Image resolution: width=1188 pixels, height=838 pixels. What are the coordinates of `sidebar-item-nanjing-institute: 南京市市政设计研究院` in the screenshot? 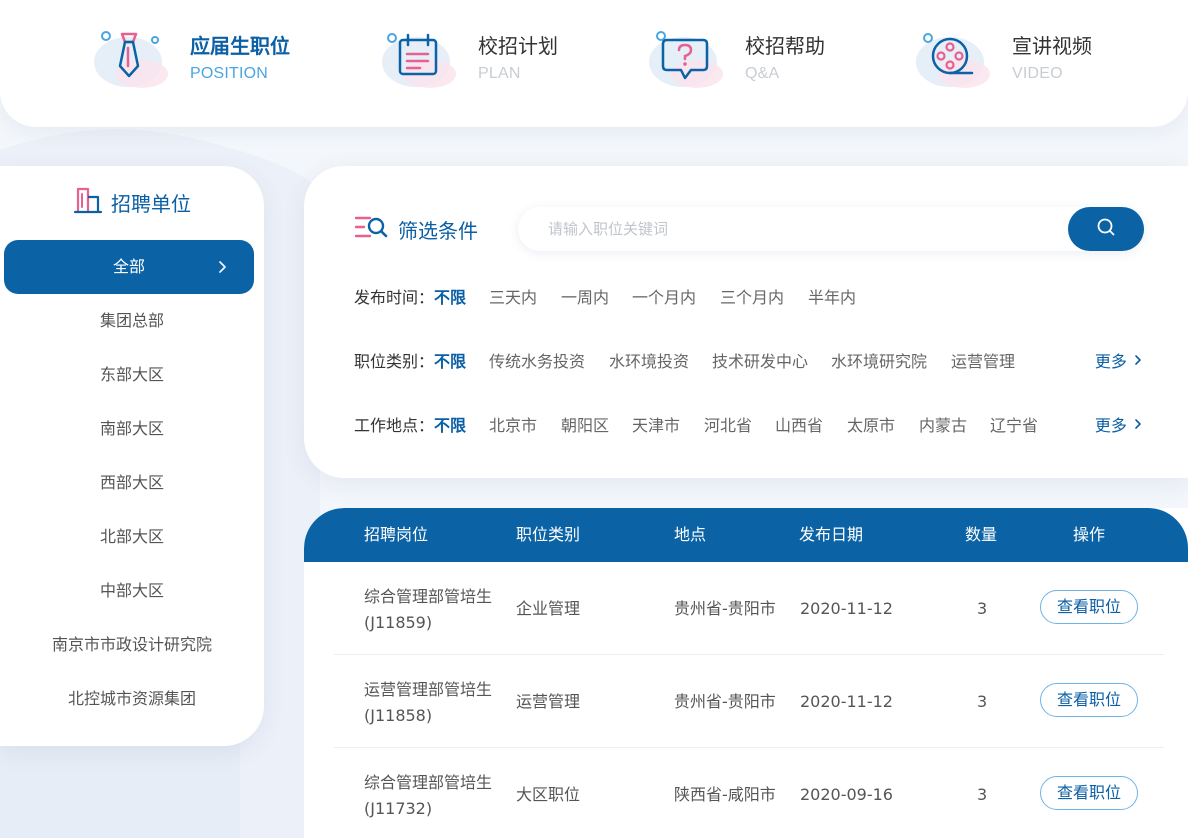 It's located at (132, 645).